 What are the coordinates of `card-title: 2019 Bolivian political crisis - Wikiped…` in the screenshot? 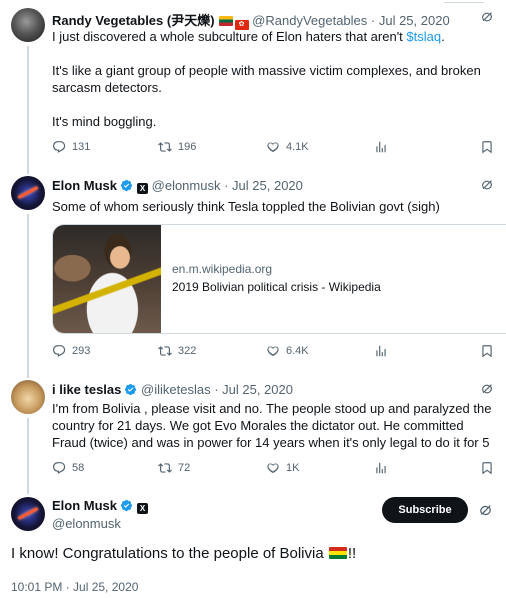 It's located at (276, 287).